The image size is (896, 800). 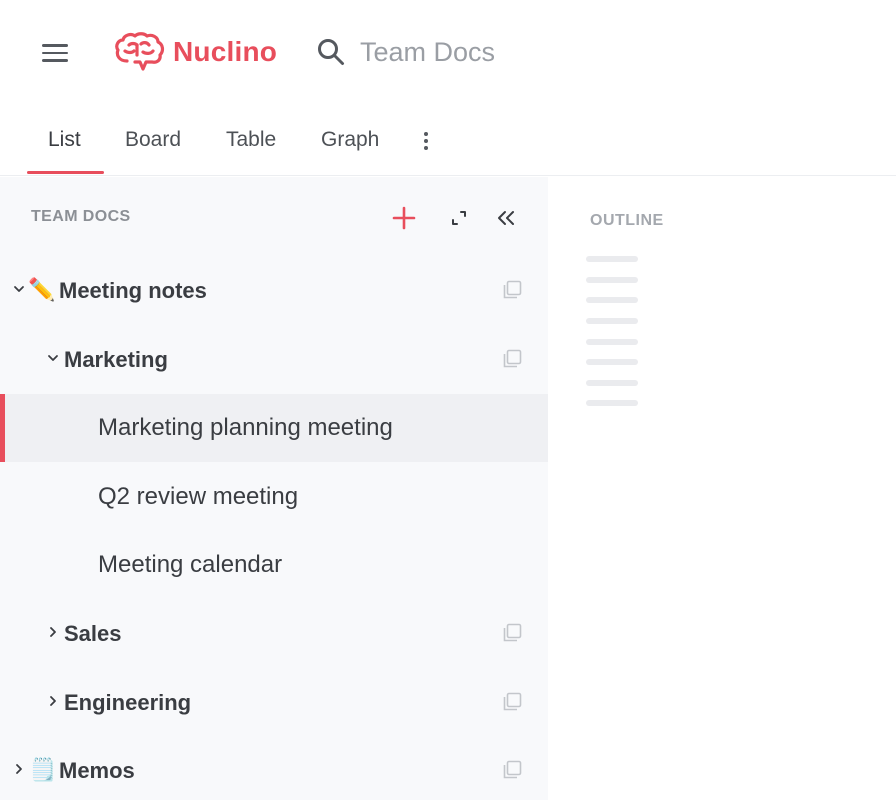 I want to click on tree-item-q2-review-meeting: Q2 review meeting, so click(x=274, y=497).